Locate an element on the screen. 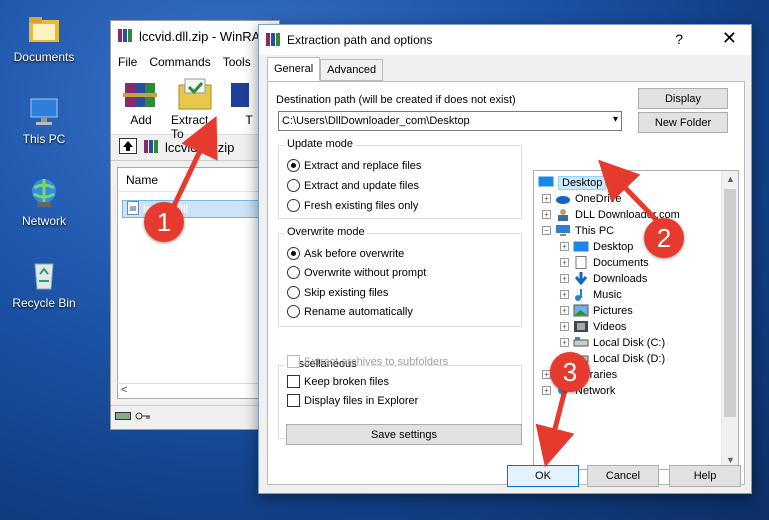 This screenshot has width=769, height=520. radio-extract-update: Extract and update files is located at coordinates (353, 185).